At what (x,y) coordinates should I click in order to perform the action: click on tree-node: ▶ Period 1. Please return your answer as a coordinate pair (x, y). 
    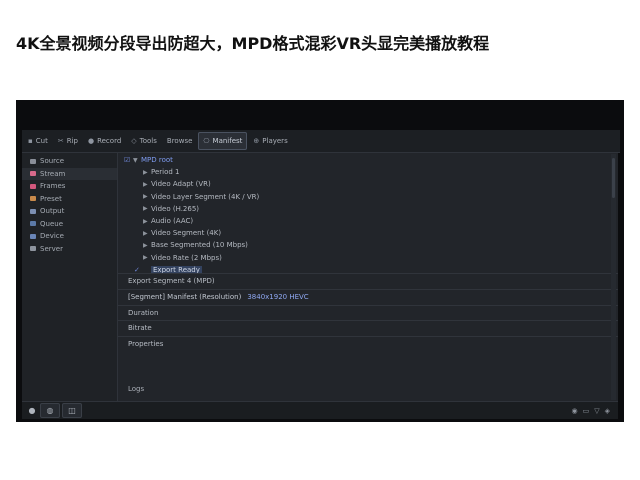
    Looking at the image, I should click on (368, 172).